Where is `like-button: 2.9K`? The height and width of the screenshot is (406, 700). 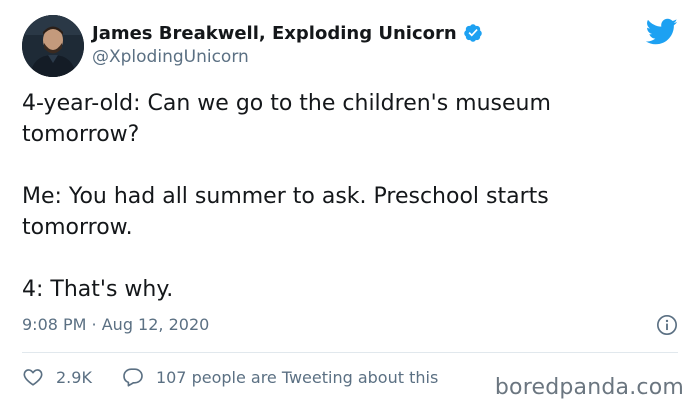 like-button: 2.9K is located at coordinates (57, 377).